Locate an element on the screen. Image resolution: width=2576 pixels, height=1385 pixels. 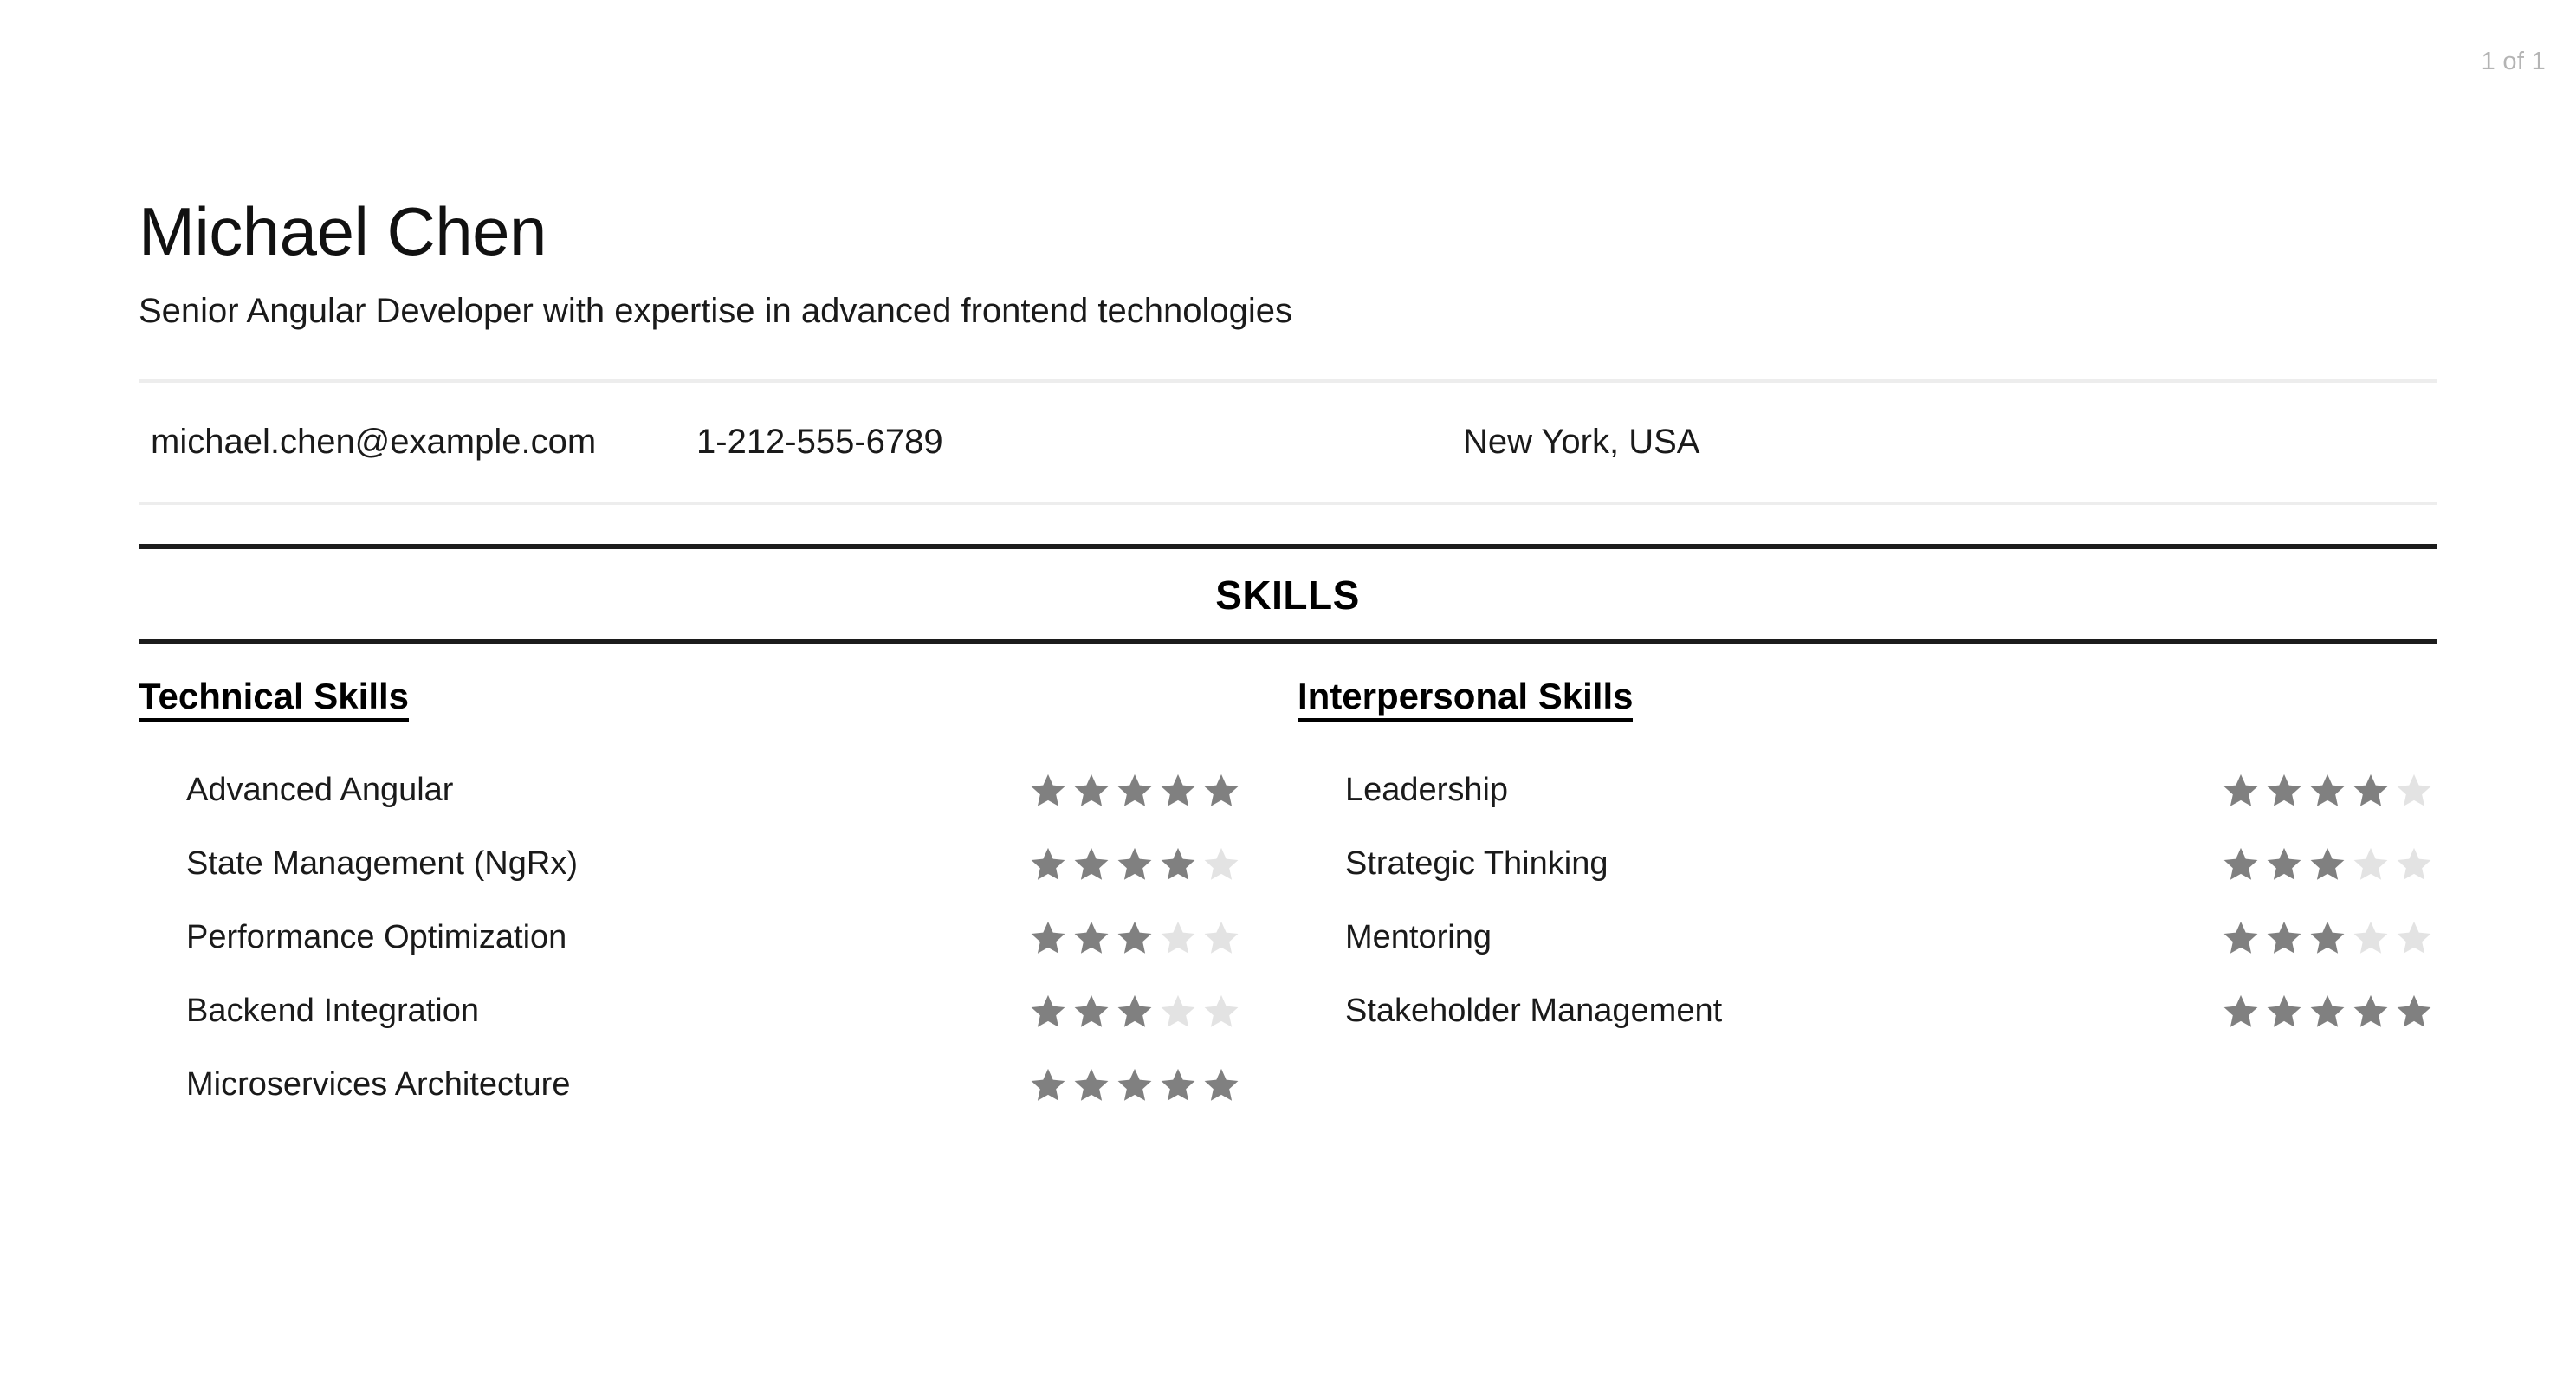
skill-row: Advanced Angular is located at coordinates (713, 790).